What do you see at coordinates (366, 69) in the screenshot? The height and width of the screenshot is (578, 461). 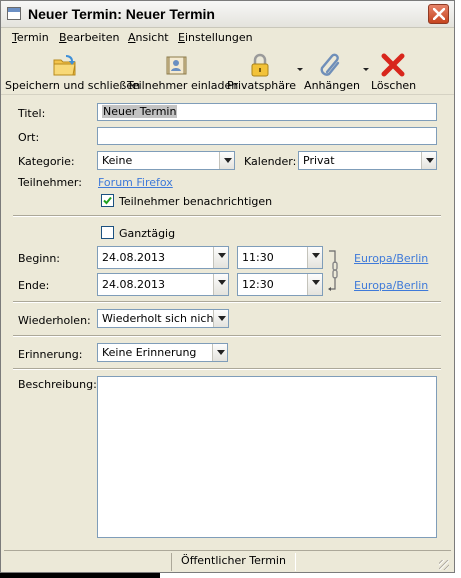 I see `attach-dropdown-arrow-icon` at bounding box center [366, 69].